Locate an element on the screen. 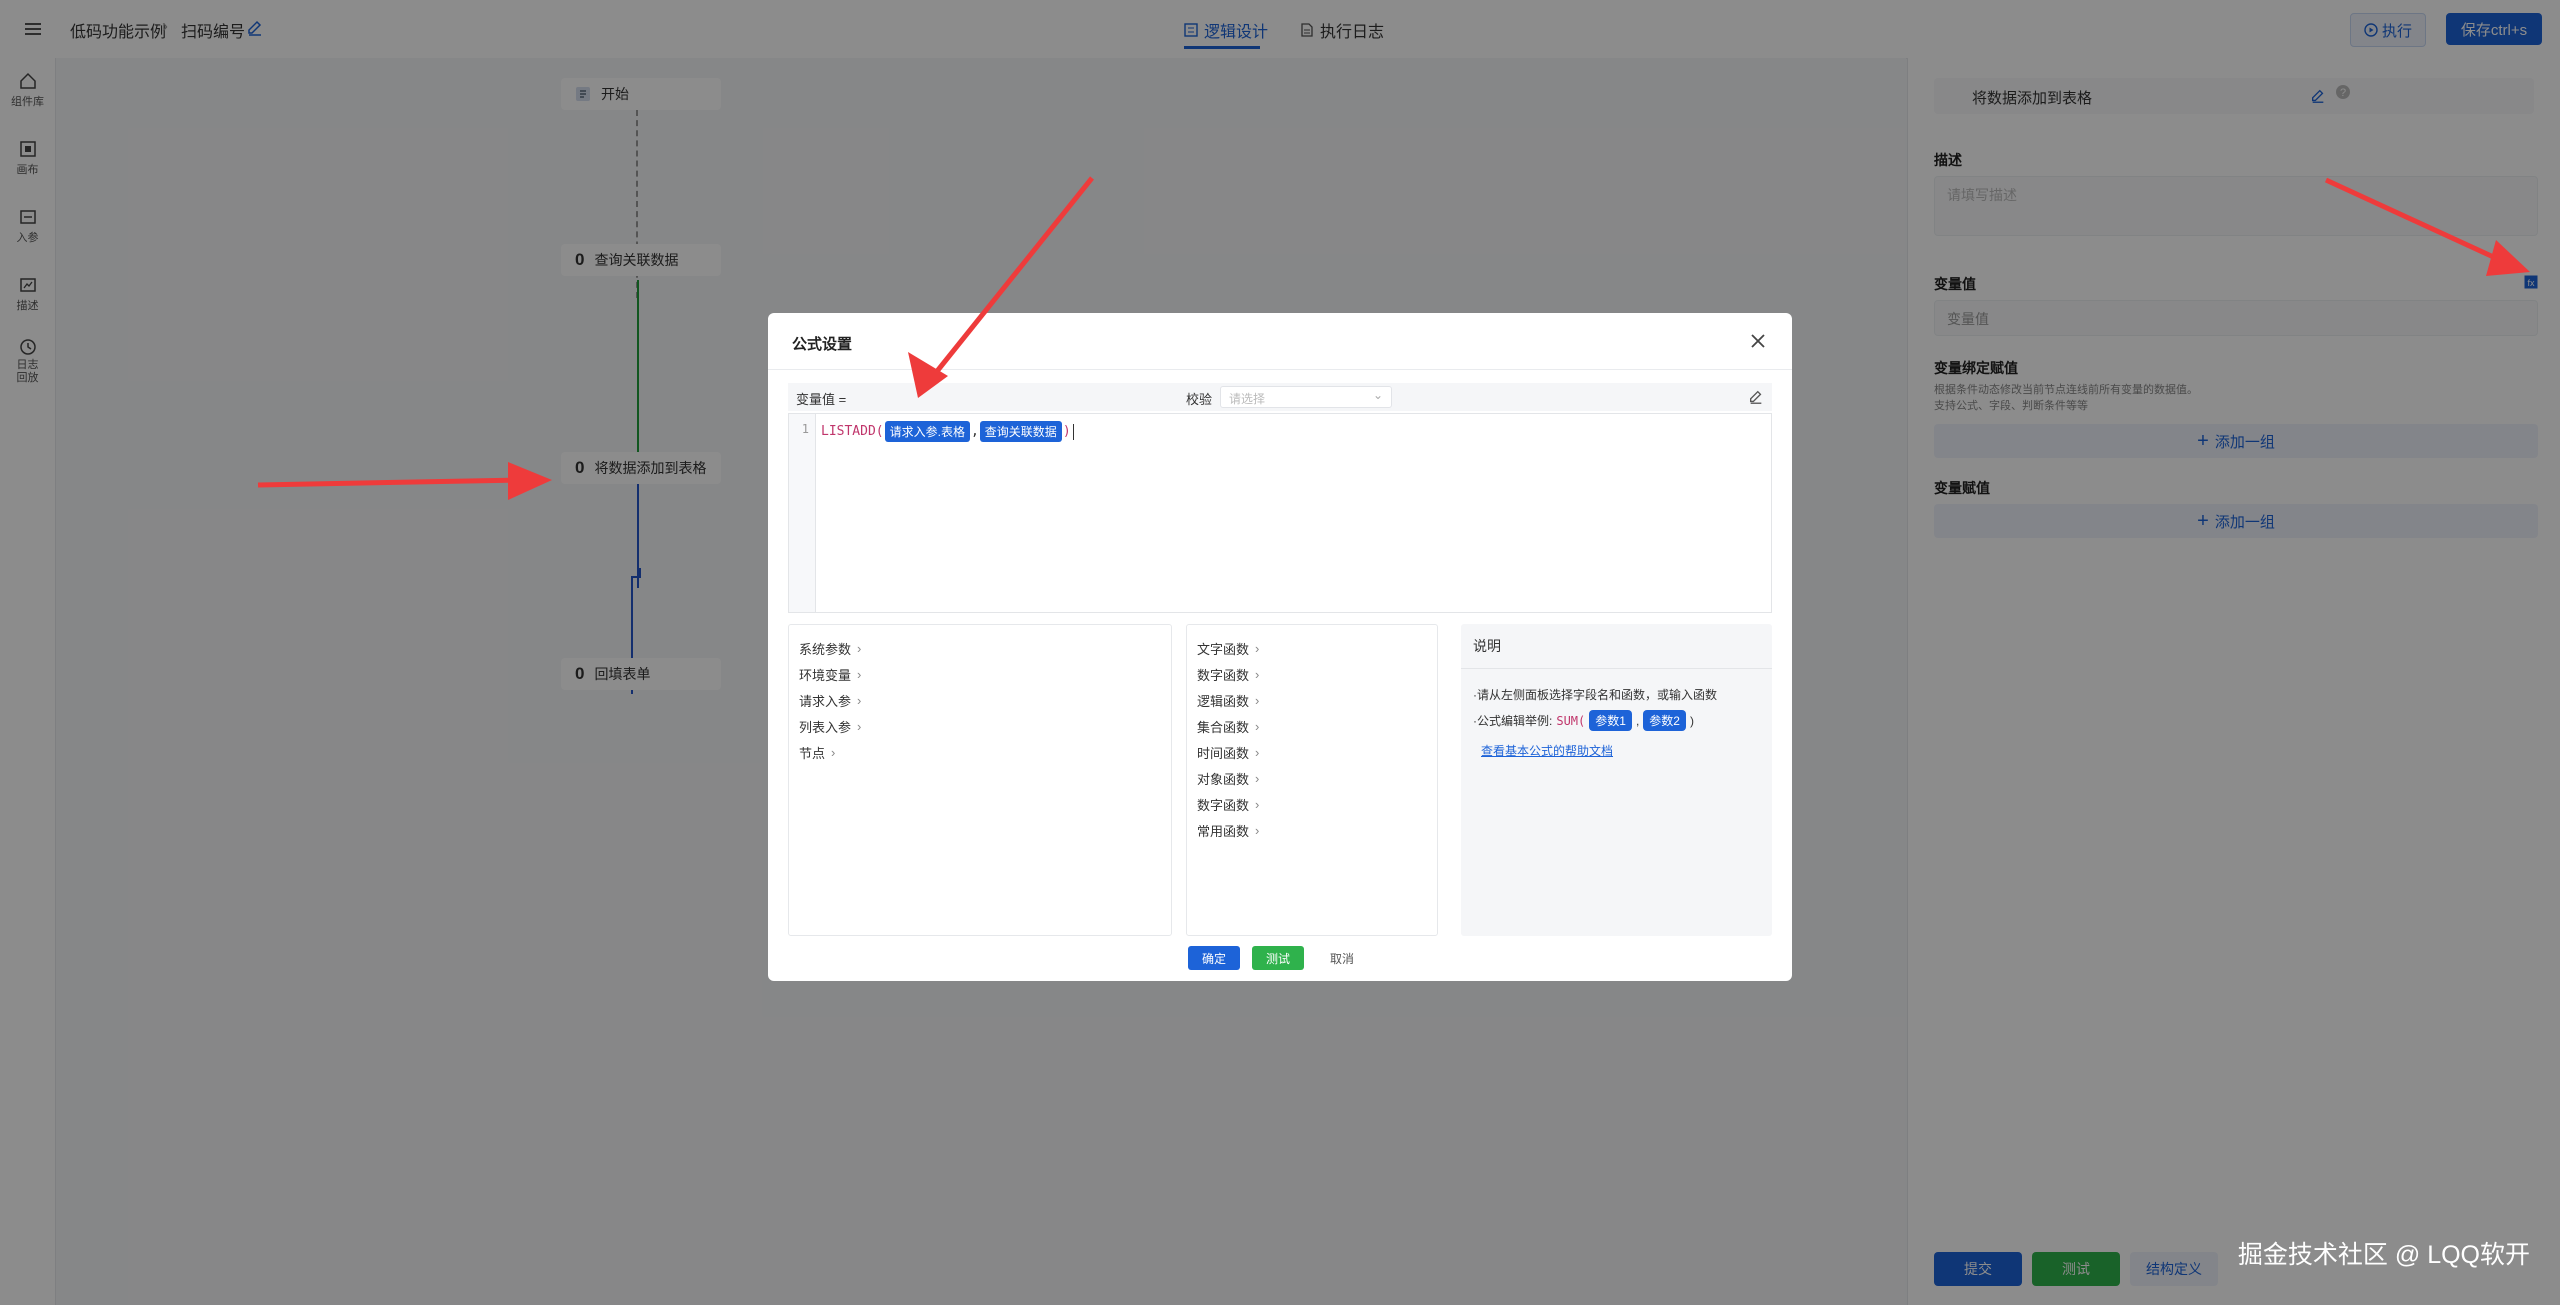 The image size is (2560, 1305). help-text-line: ·请从左侧面板选择字段名和函数，或输入函数 is located at coordinates (1595, 695).